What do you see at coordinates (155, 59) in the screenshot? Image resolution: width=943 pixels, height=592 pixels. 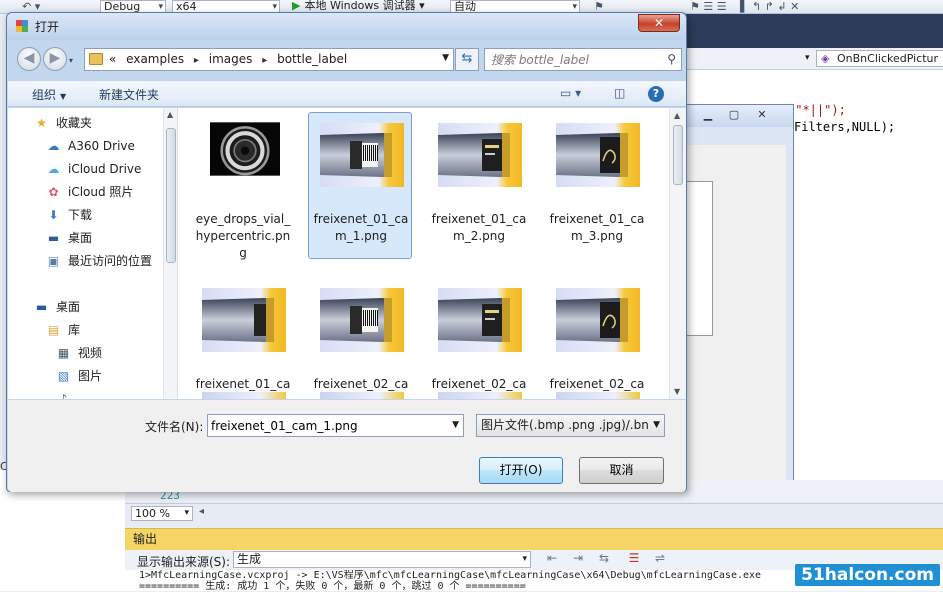 I see `breadcrumb-item: examples` at bounding box center [155, 59].